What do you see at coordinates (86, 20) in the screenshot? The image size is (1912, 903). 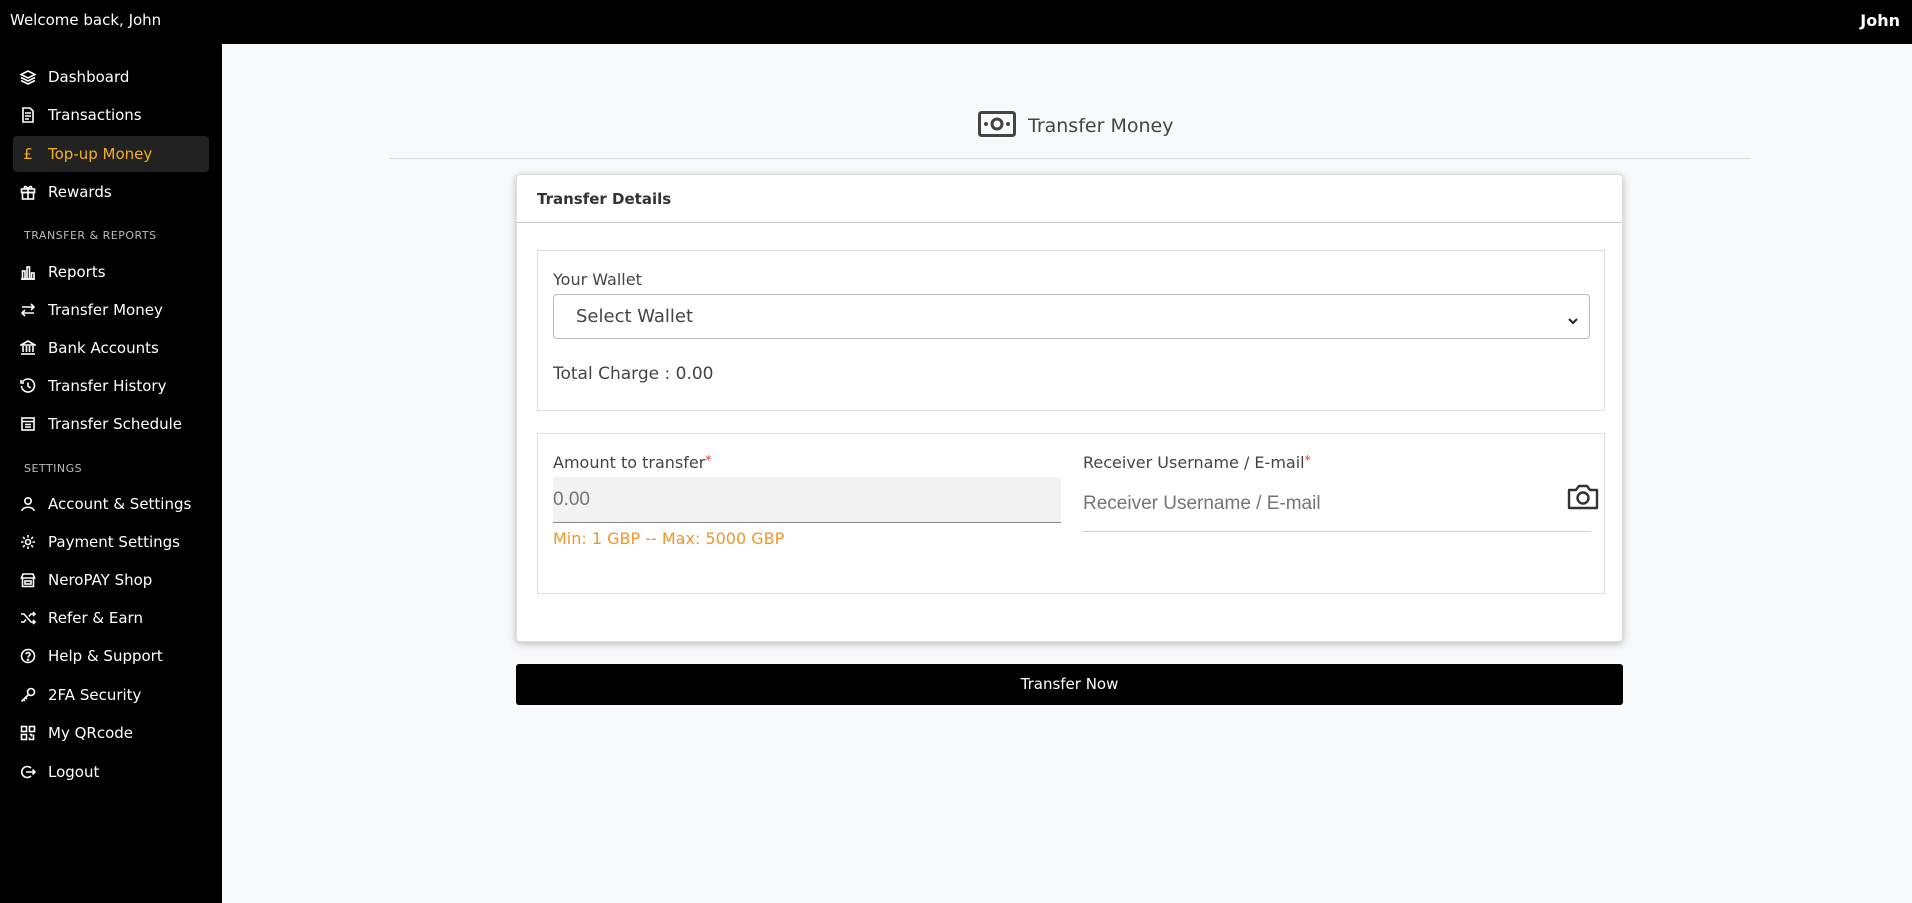 I see `welcome-text: Welcome back, John` at bounding box center [86, 20].